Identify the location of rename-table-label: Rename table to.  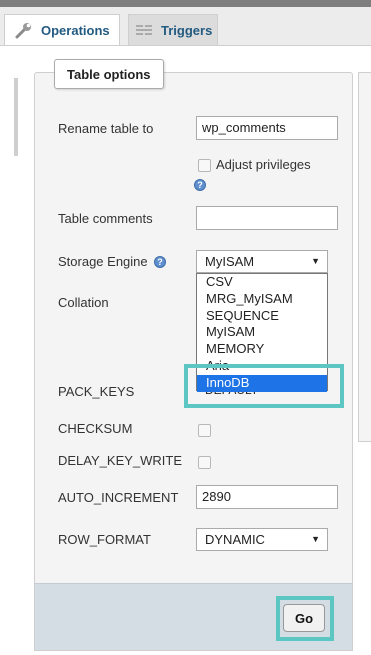
(106, 128).